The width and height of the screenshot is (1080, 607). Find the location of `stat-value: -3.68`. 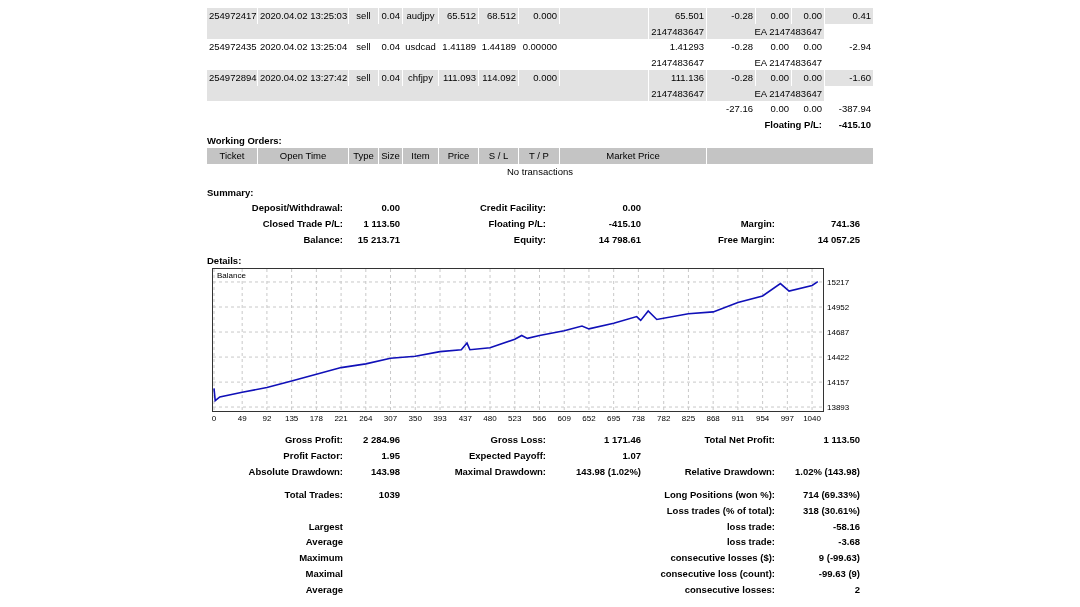

stat-value: -3.68 is located at coordinates (848, 542).